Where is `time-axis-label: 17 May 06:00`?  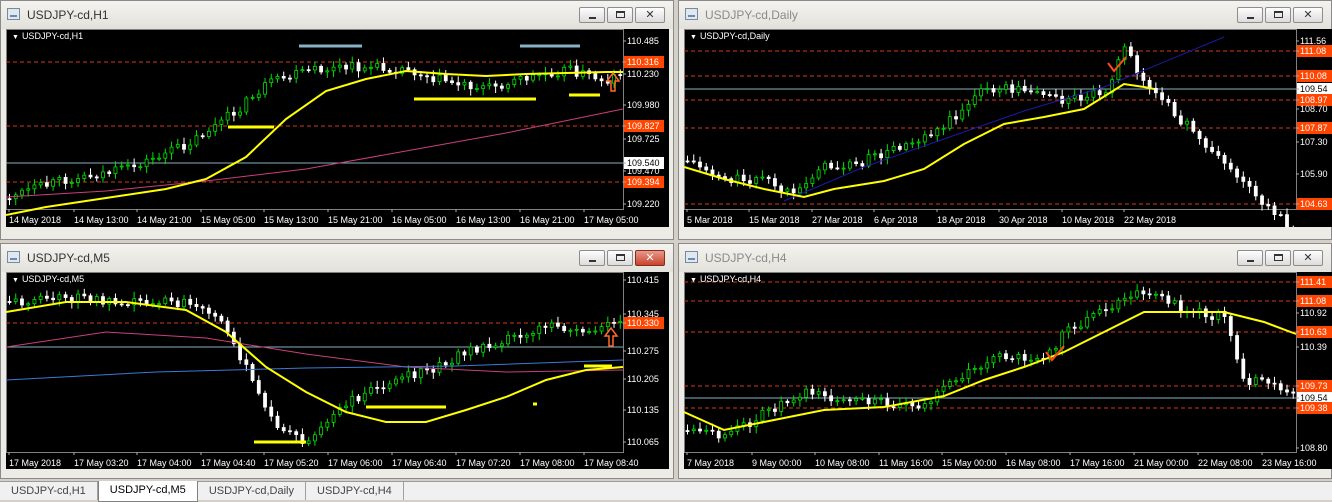 time-axis-label: 17 May 06:00 is located at coordinates (355, 463).